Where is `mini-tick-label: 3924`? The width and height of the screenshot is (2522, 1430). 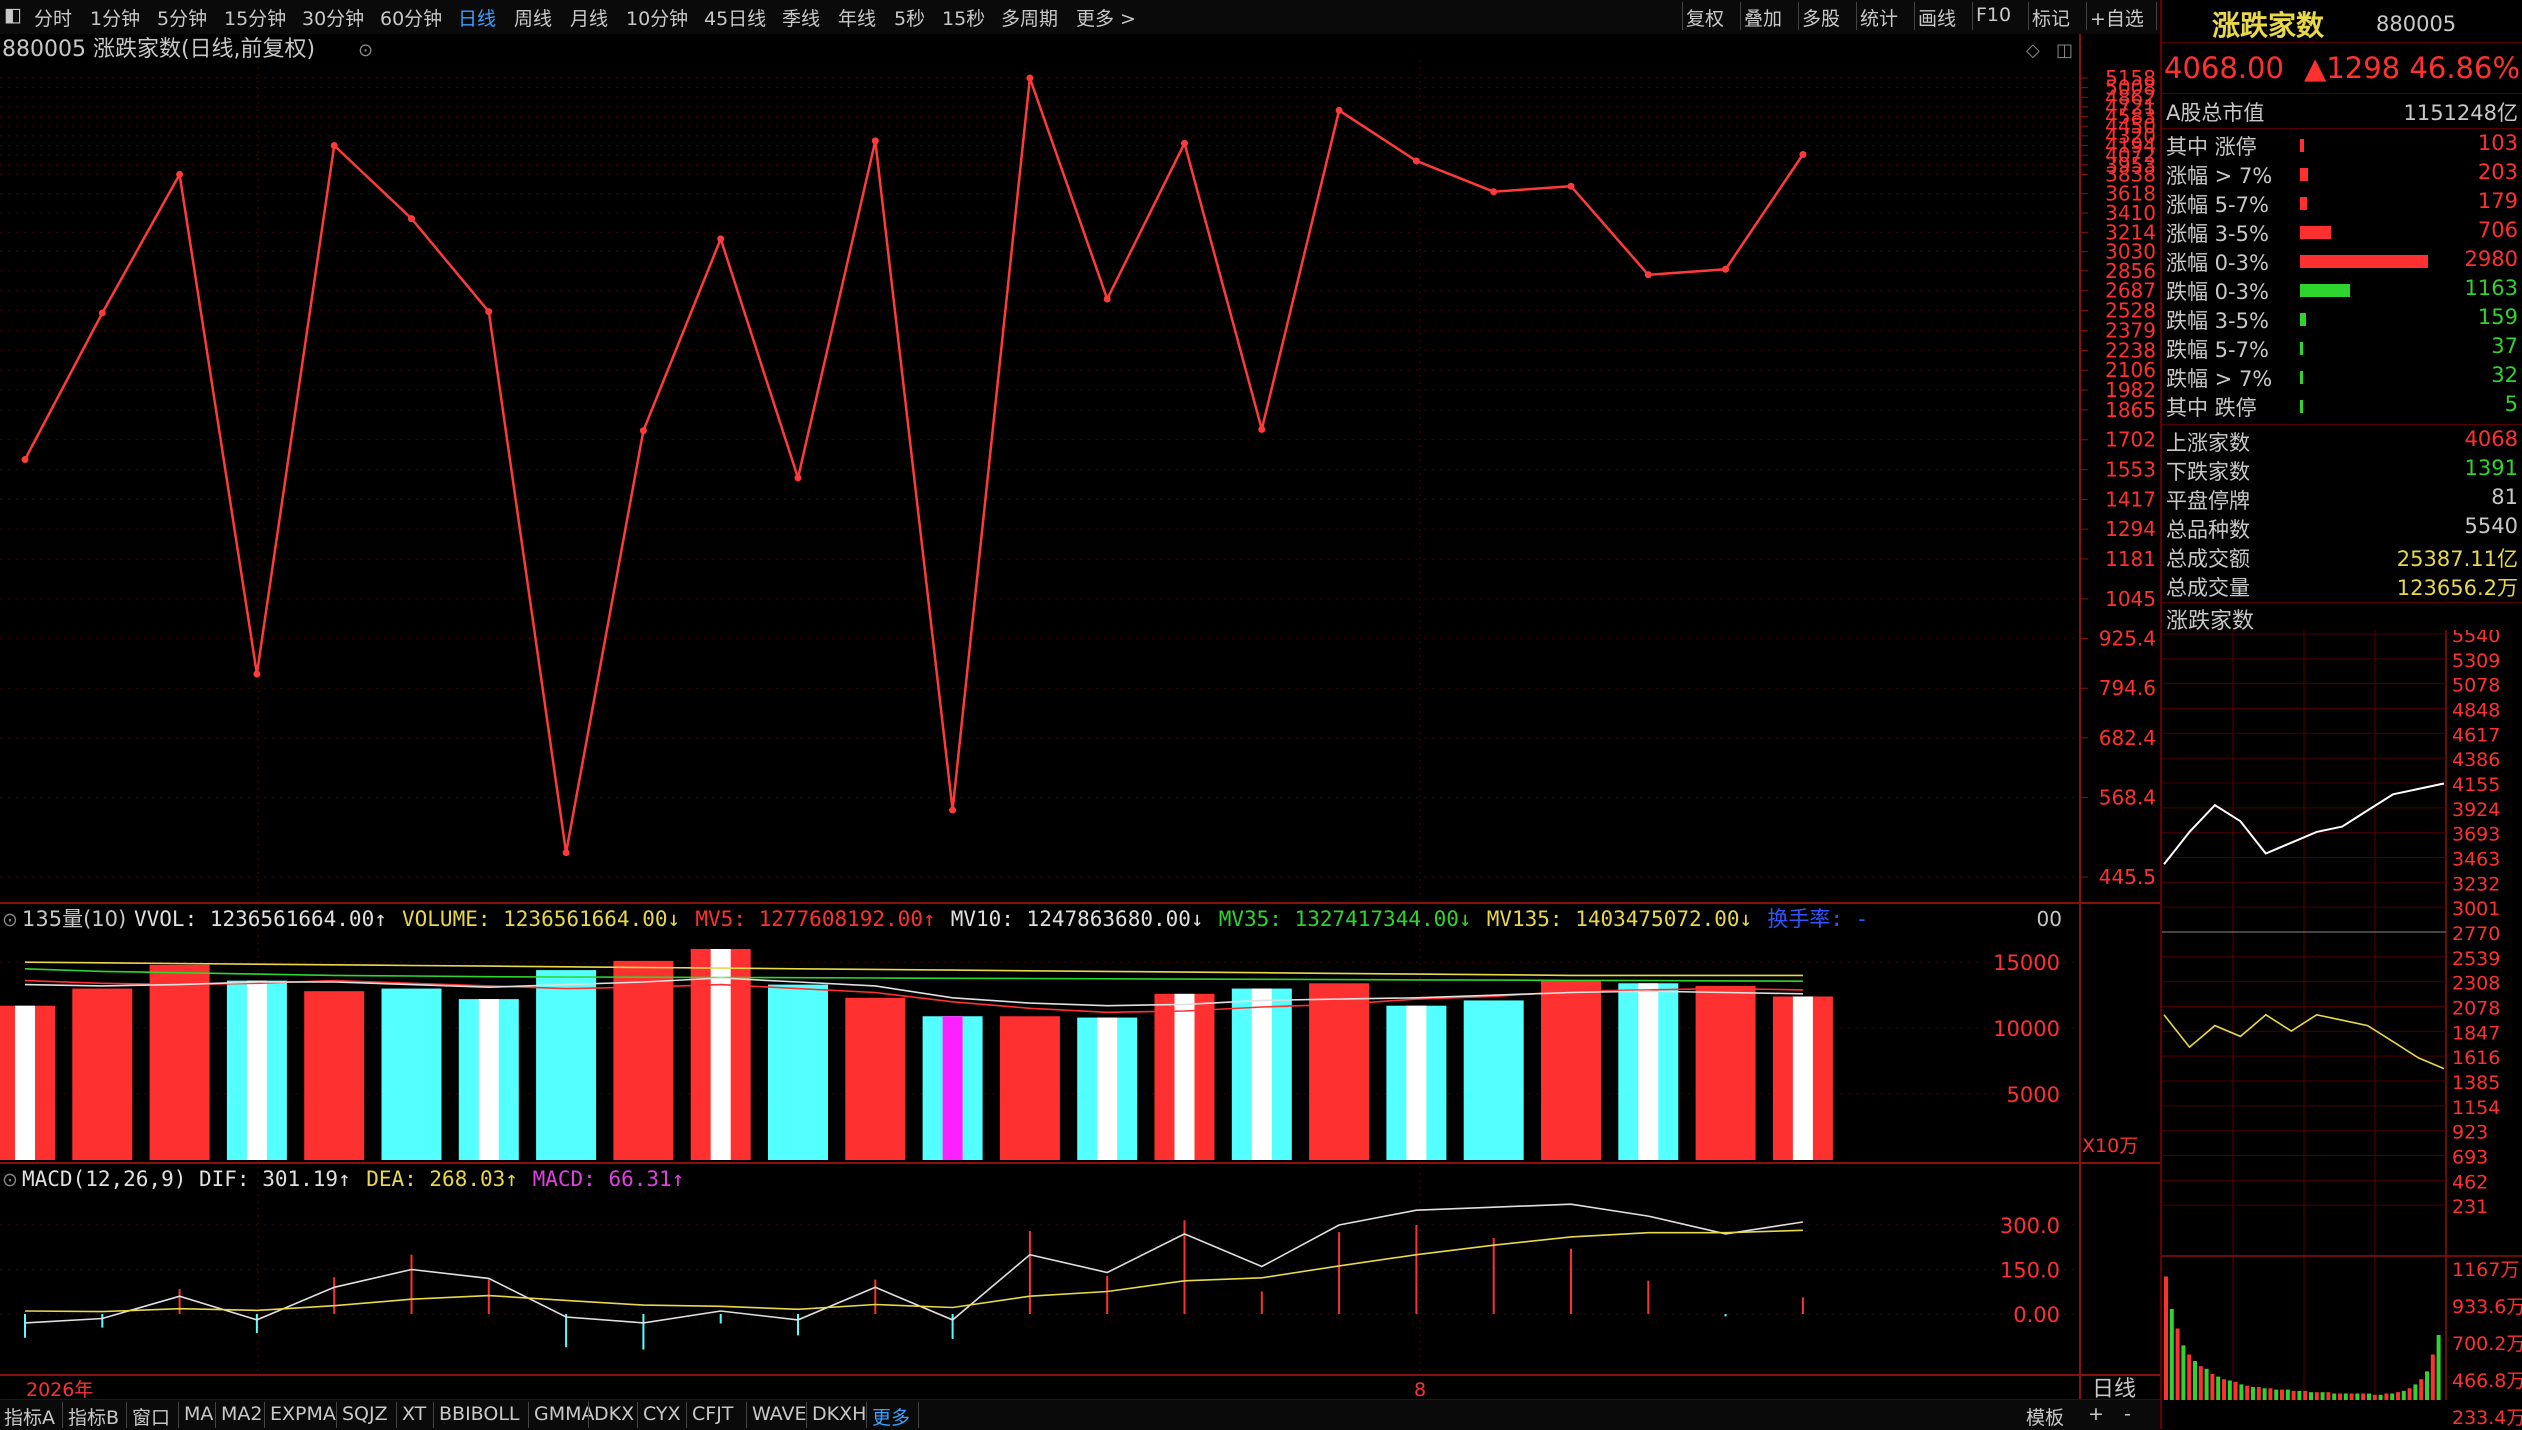
mini-tick-label: 3924 is located at coordinates (2476, 810).